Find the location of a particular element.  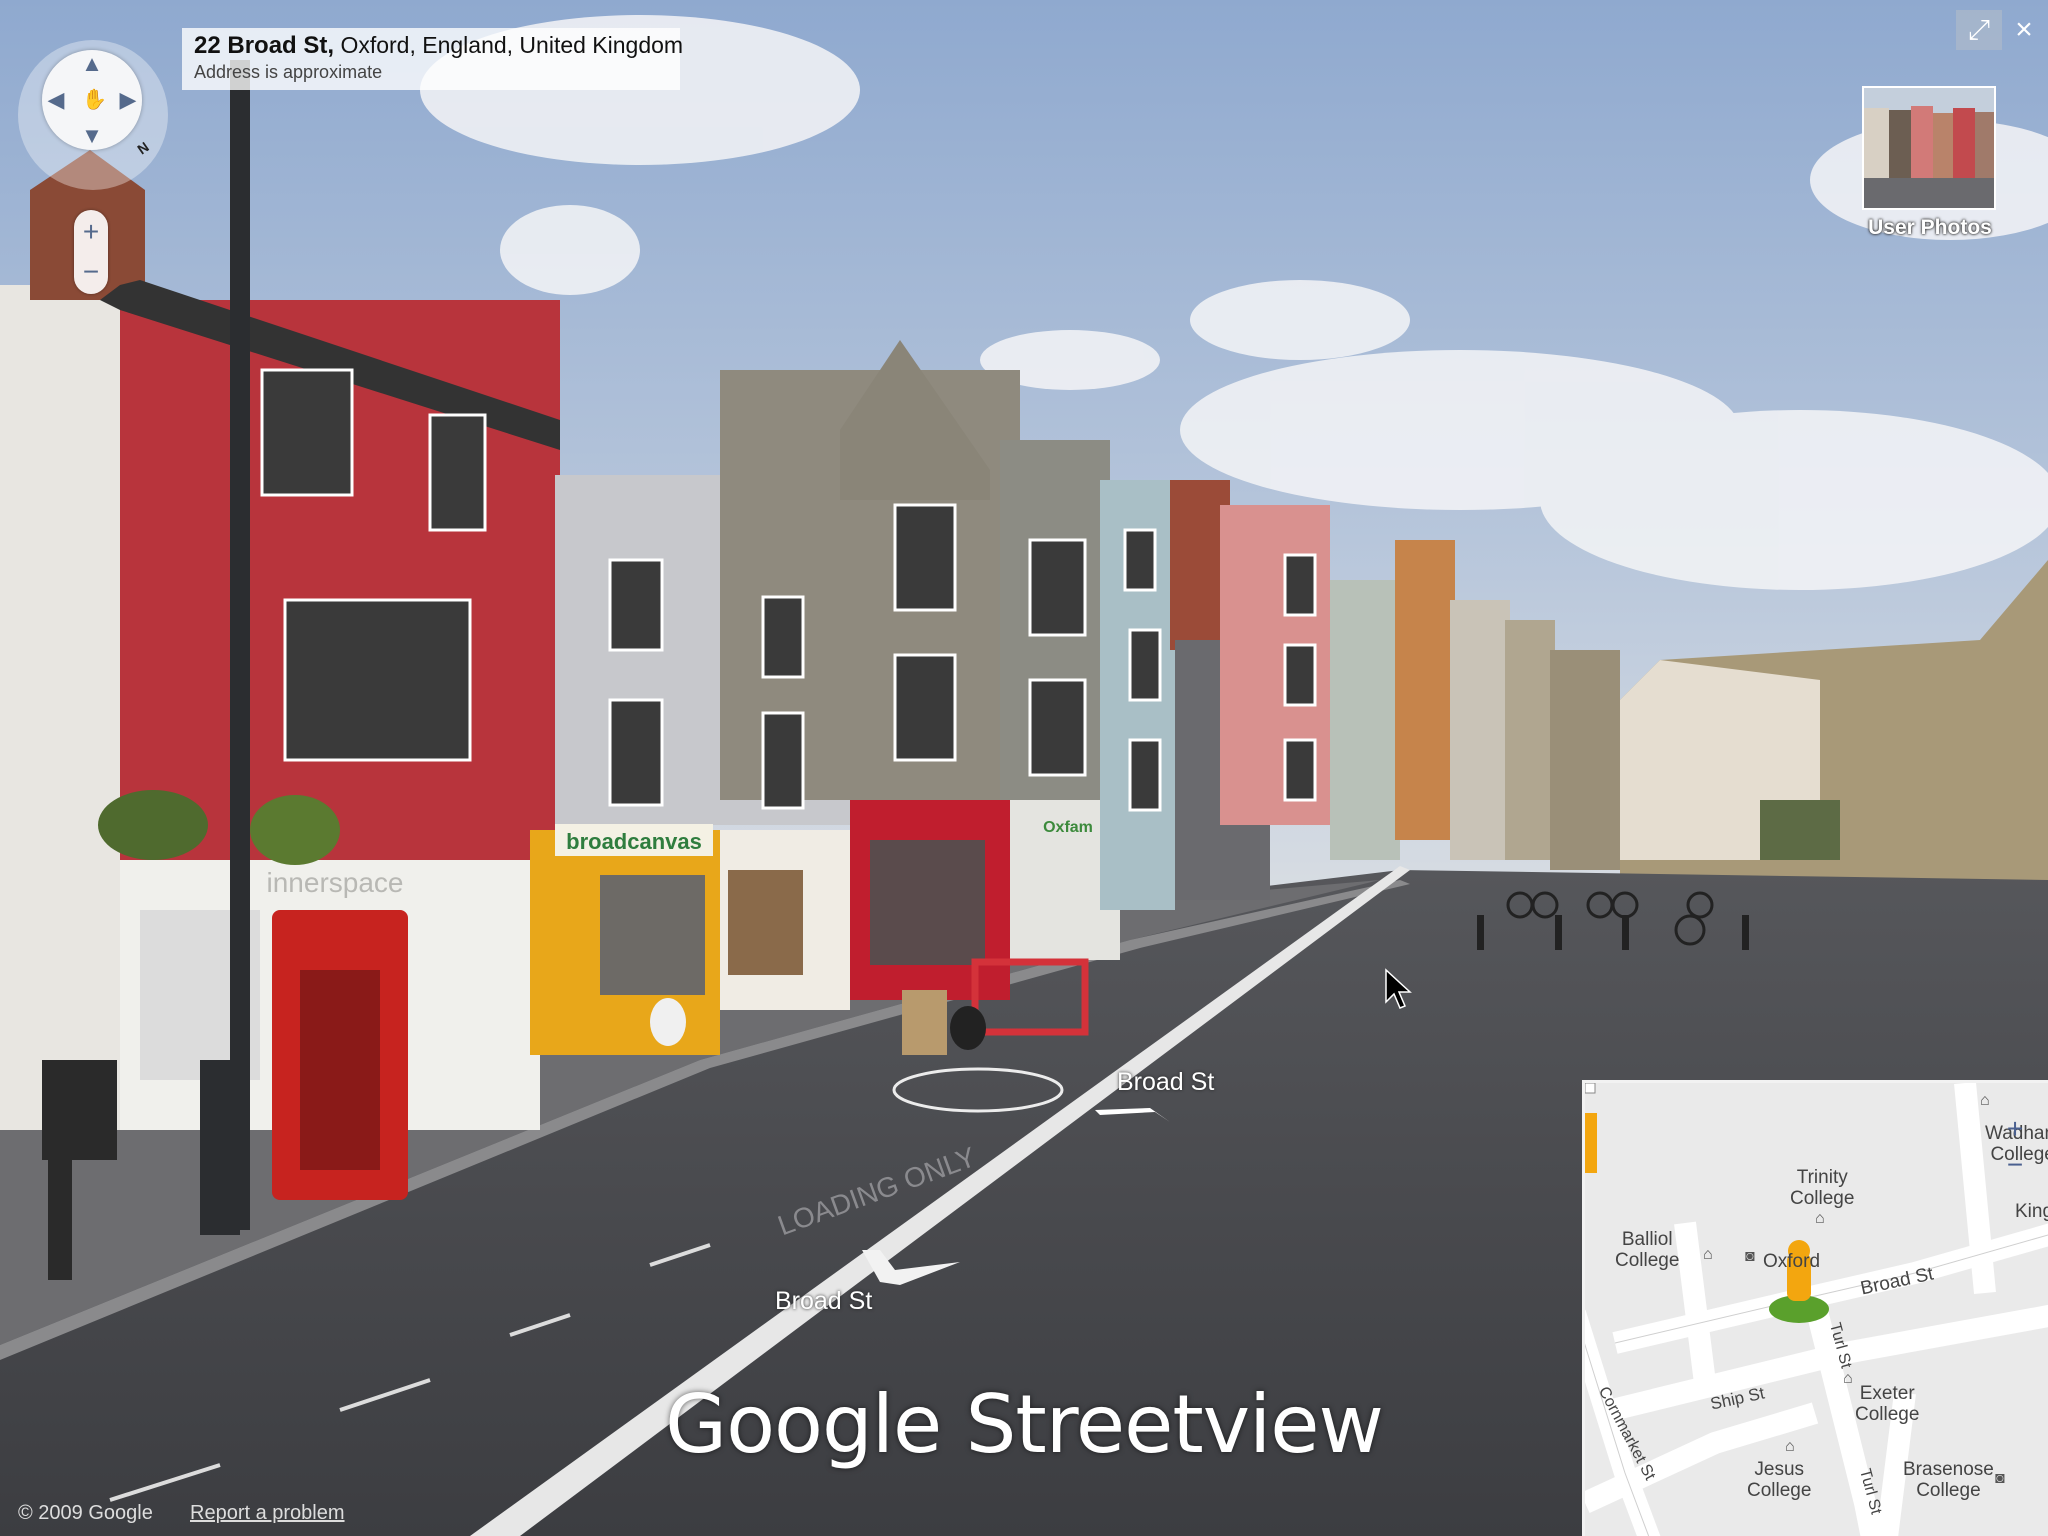

broadcanvas-window is located at coordinates (652, 935).